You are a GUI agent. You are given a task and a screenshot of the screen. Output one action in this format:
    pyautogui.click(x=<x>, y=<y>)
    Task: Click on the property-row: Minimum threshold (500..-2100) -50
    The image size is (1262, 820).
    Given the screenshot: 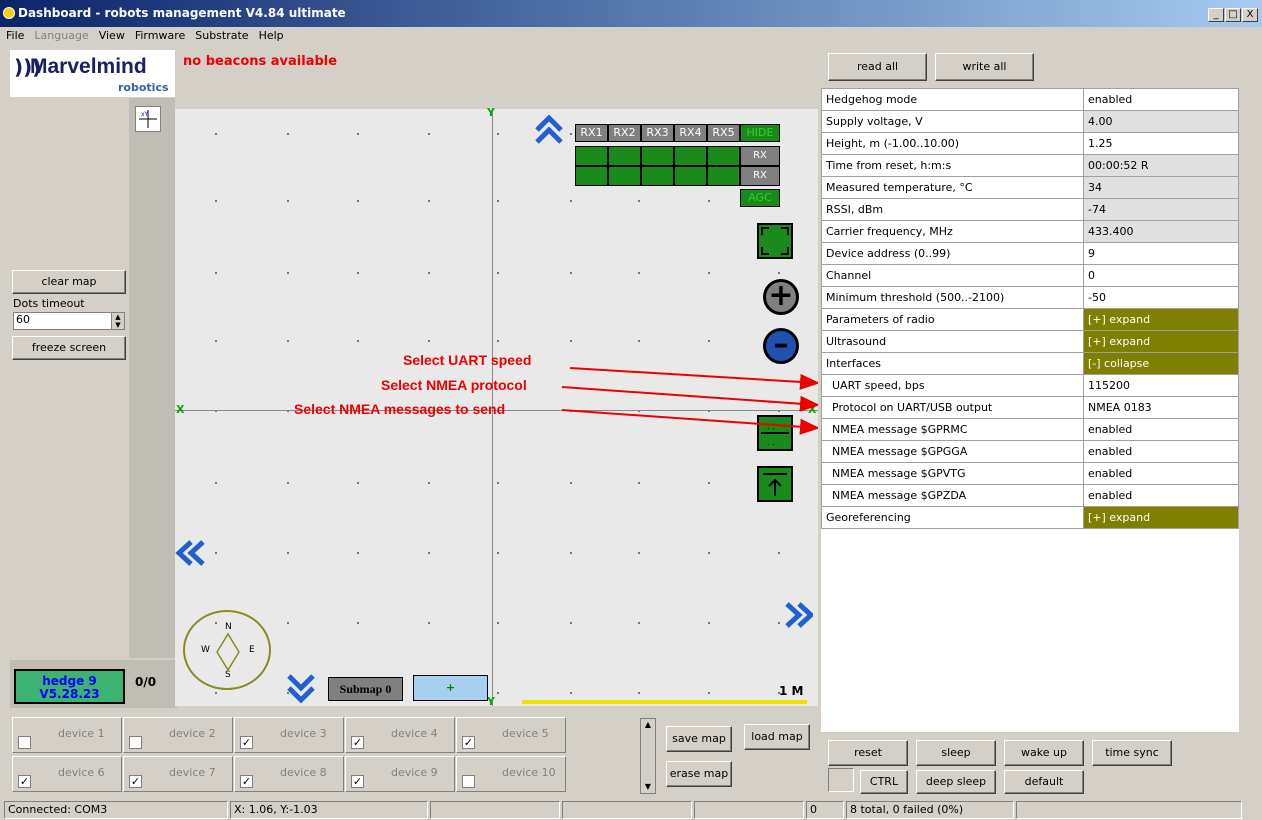 What is the action you would take?
    pyautogui.click(x=1030, y=297)
    